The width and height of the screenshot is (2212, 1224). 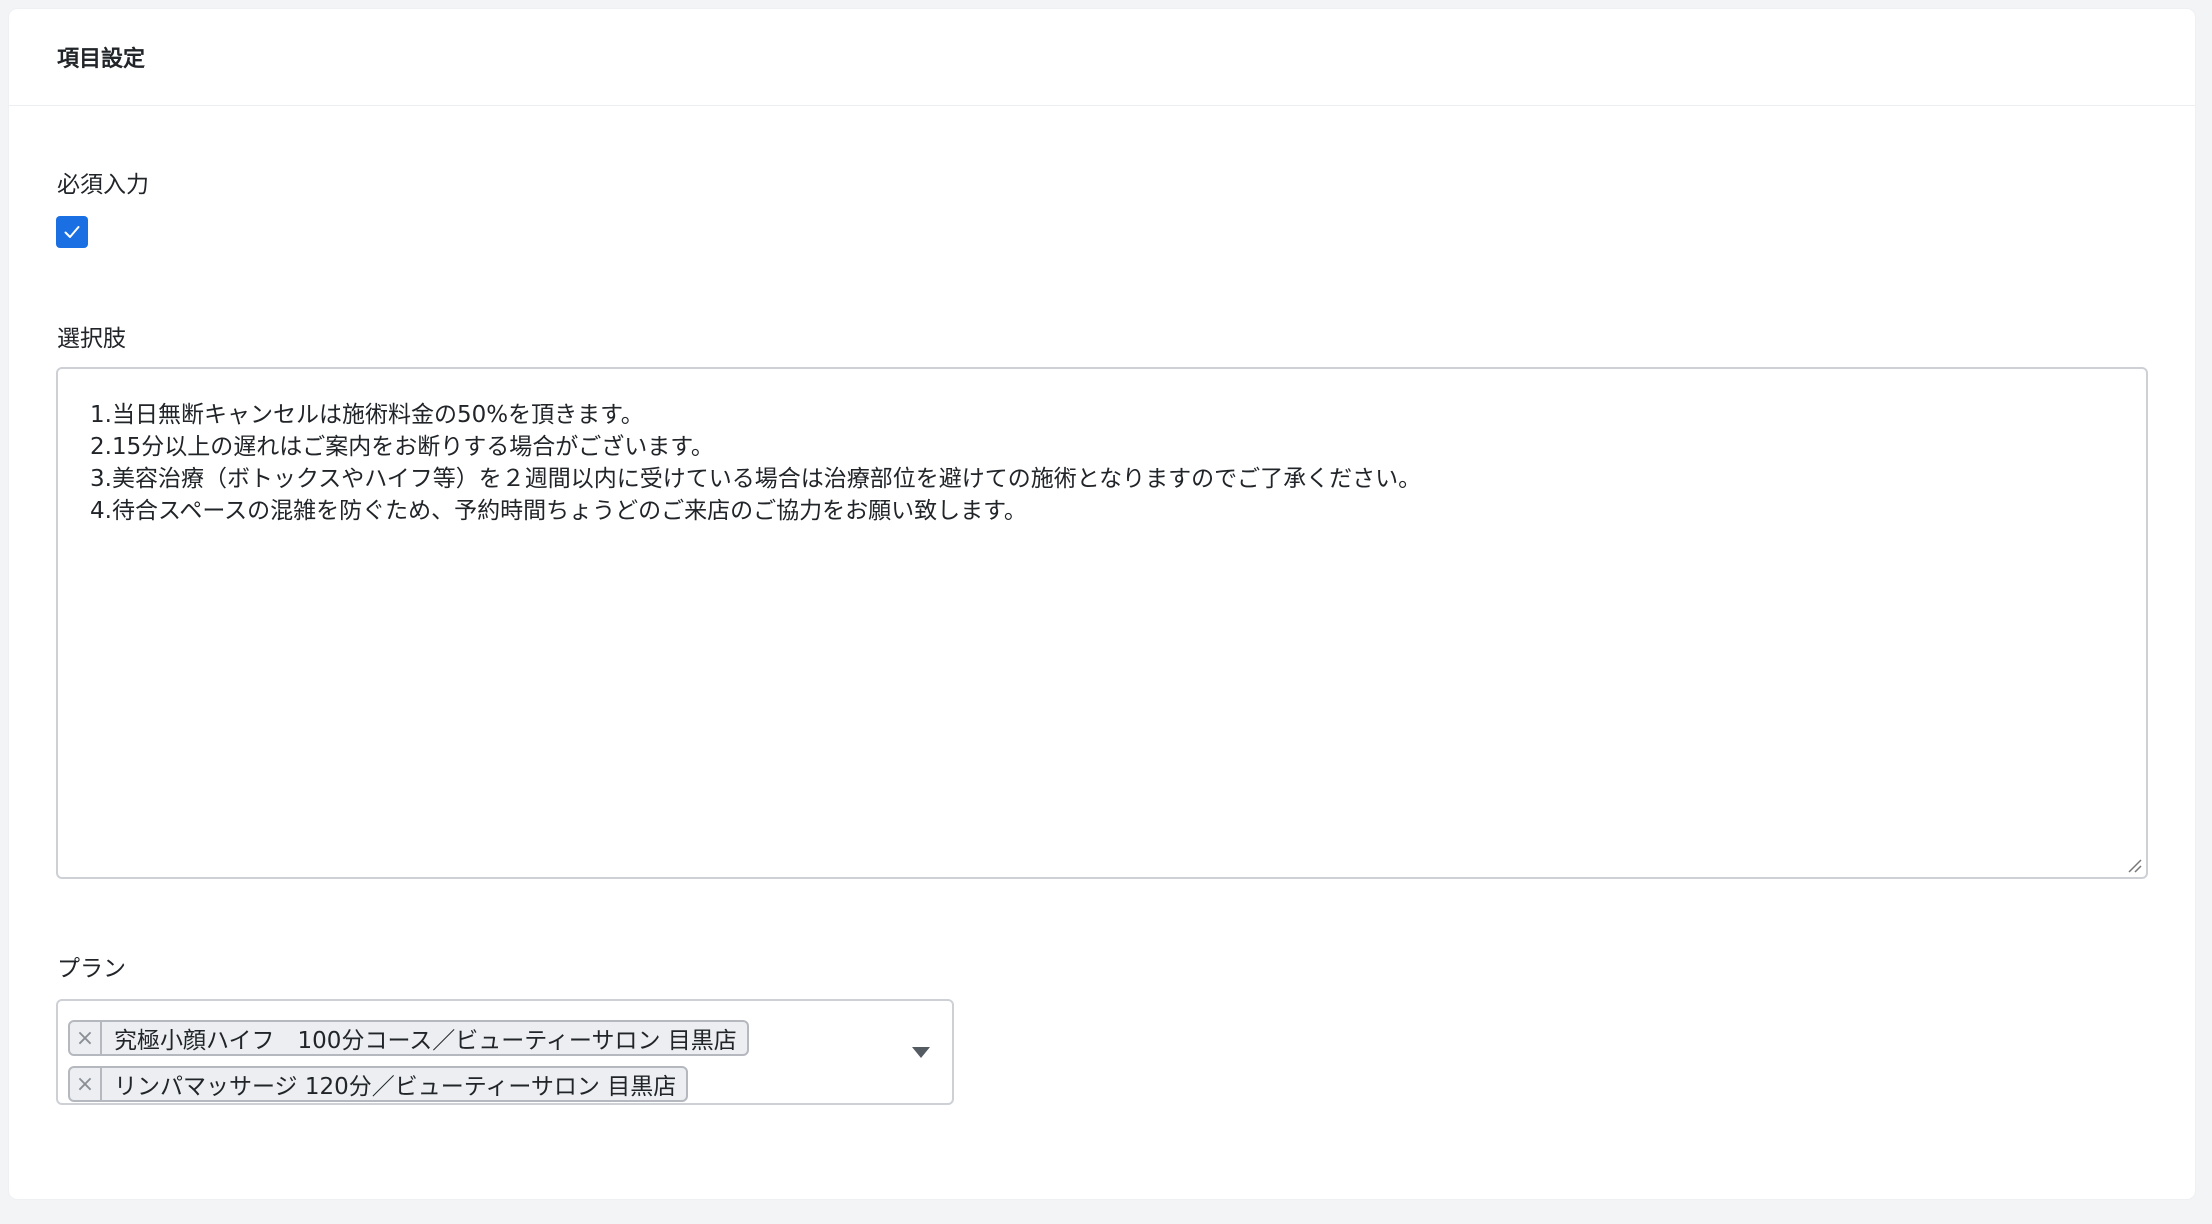 I want to click on plan-label: プラン, so click(x=91, y=969).